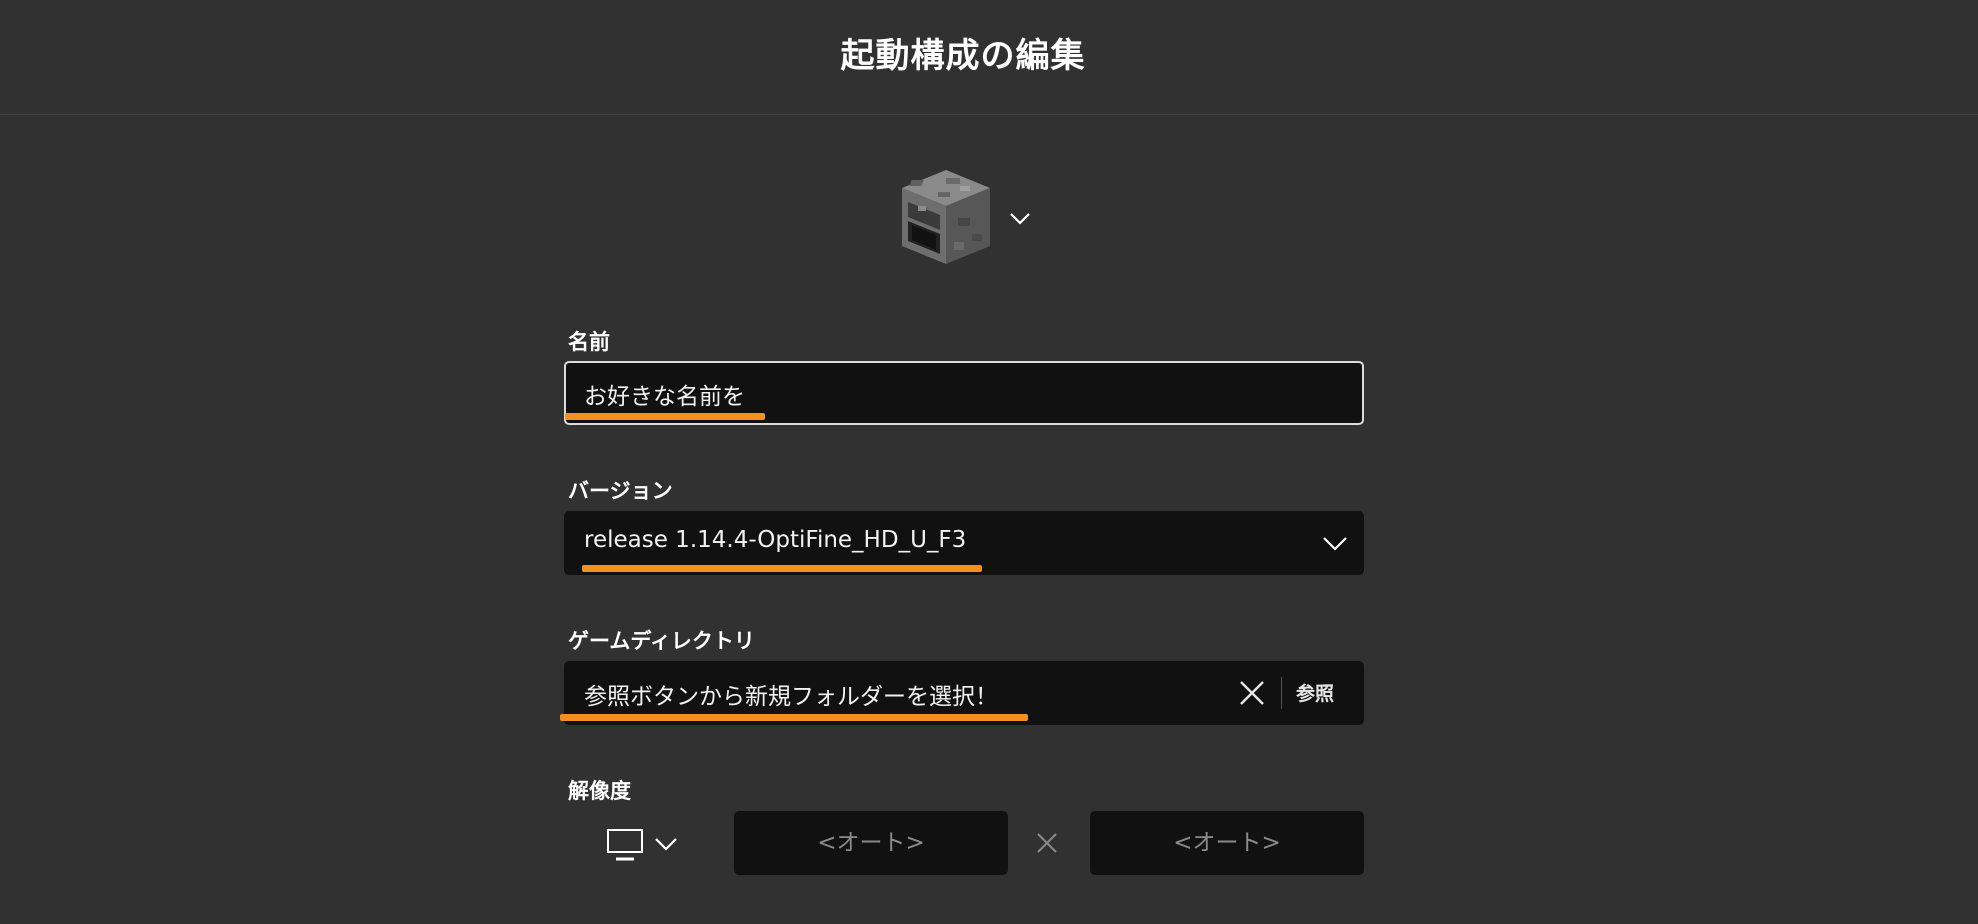 Image resolution: width=1978 pixels, height=924 pixels. I want to click on resolution-preset-select, so click(640, 846).